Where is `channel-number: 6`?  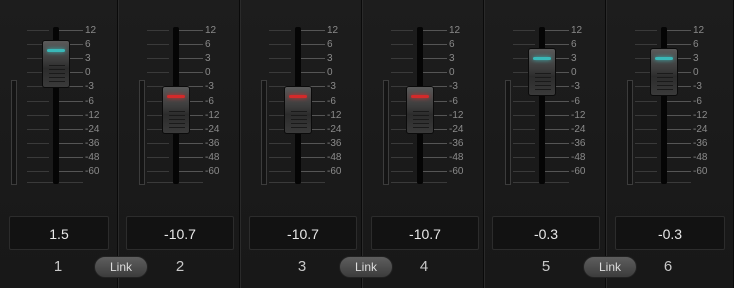 channel-number: 6 is located at coordinates (668, 266).